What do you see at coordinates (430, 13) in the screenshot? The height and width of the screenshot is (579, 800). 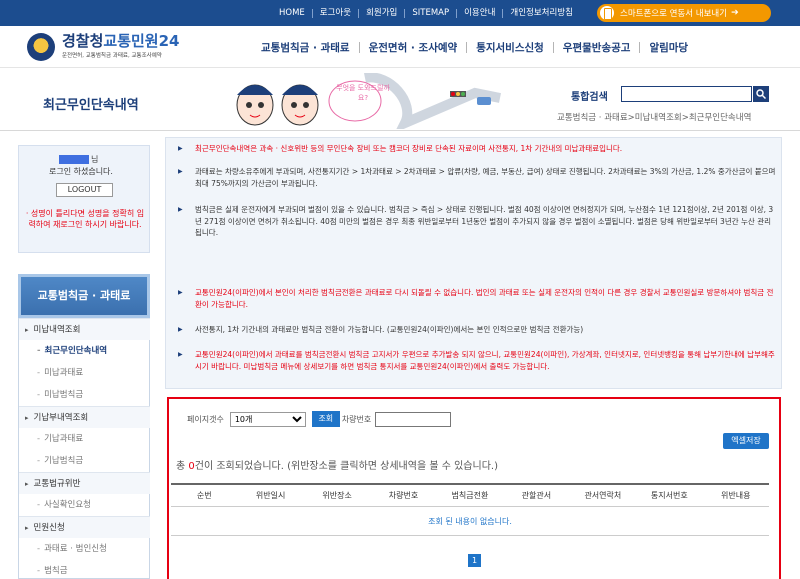 I see `top-link: SITEMAP` at bounding box center [430, 13].